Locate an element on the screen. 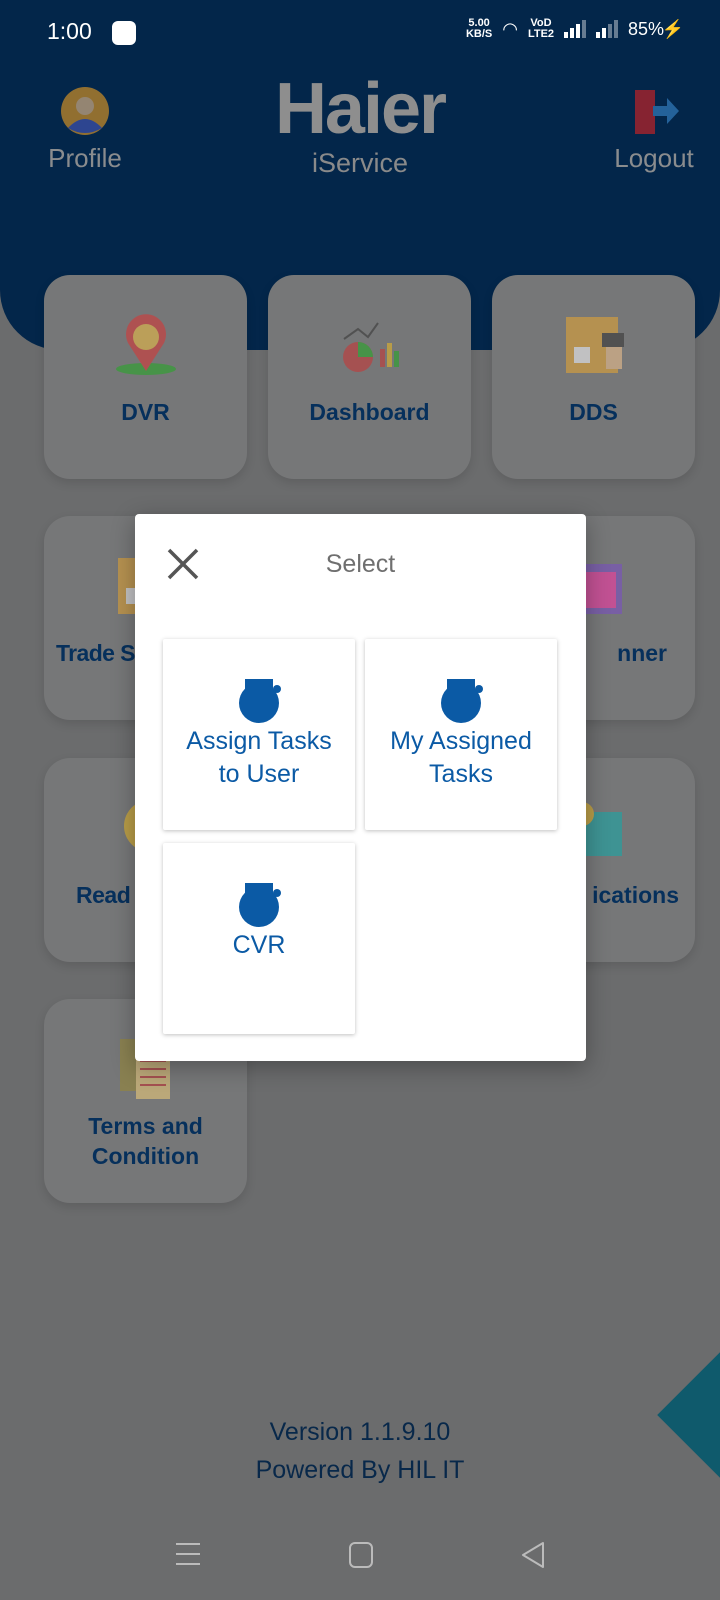 This screenshot has width=720, height=1600. tile-label: Terms and Condition is located at coordinates (145, 1141).